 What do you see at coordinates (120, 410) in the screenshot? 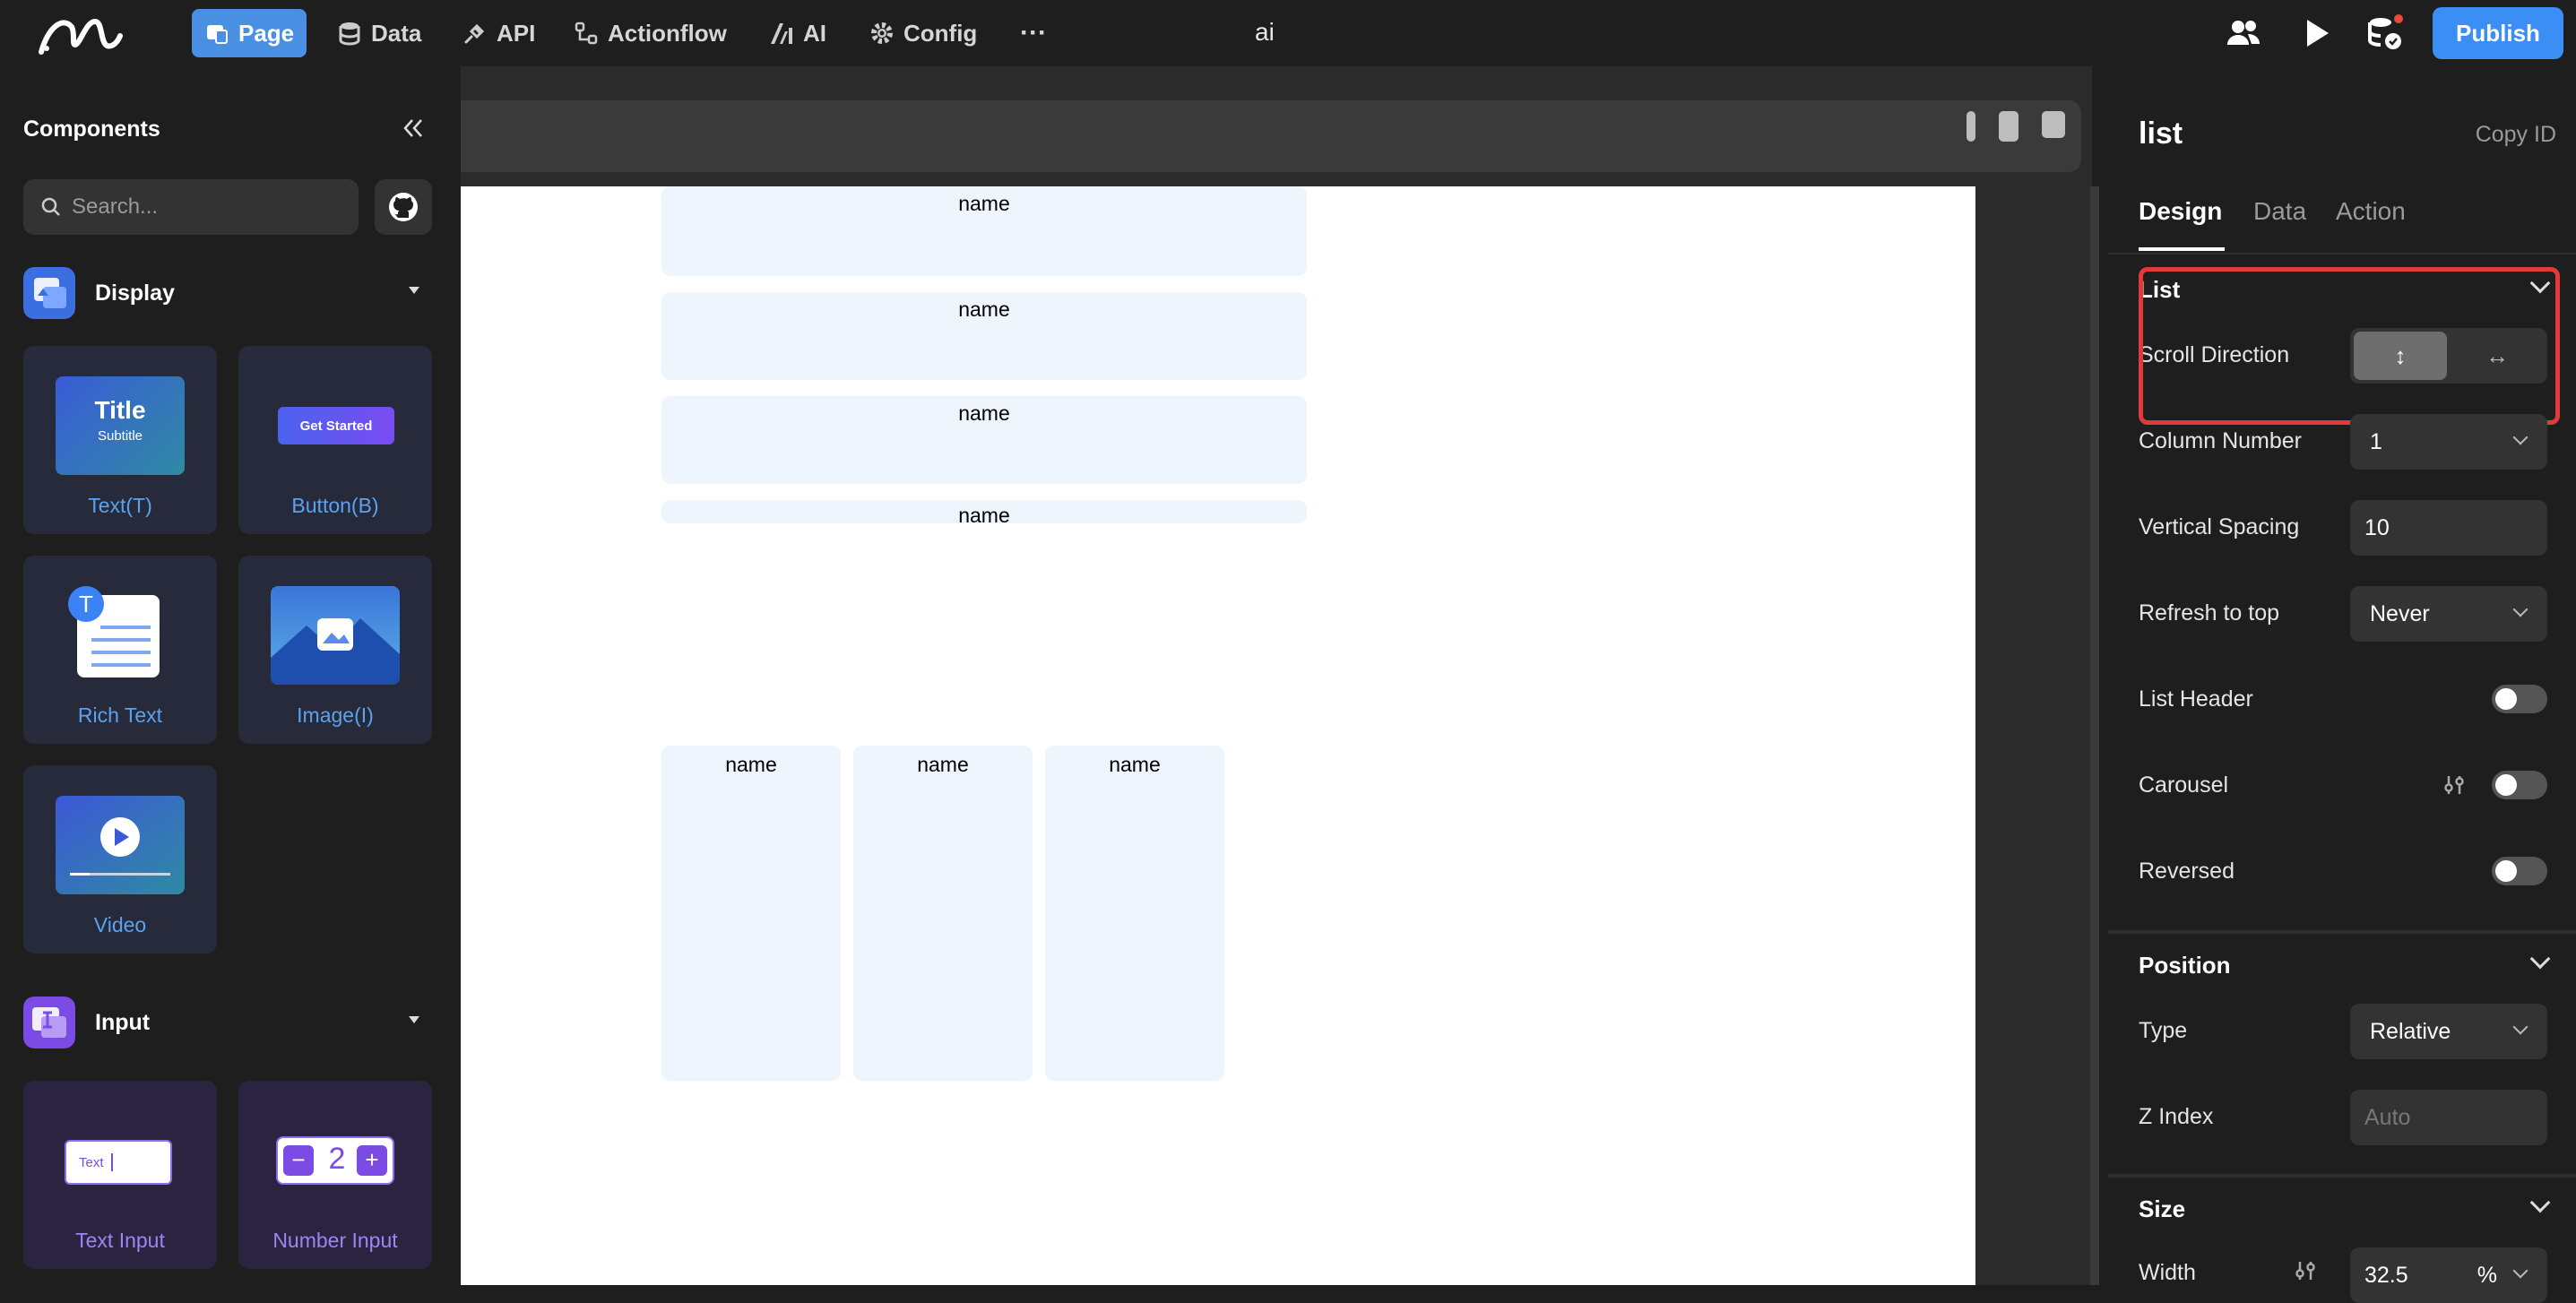
I see `thumb-title: Title` at bounding box center [120, 410].